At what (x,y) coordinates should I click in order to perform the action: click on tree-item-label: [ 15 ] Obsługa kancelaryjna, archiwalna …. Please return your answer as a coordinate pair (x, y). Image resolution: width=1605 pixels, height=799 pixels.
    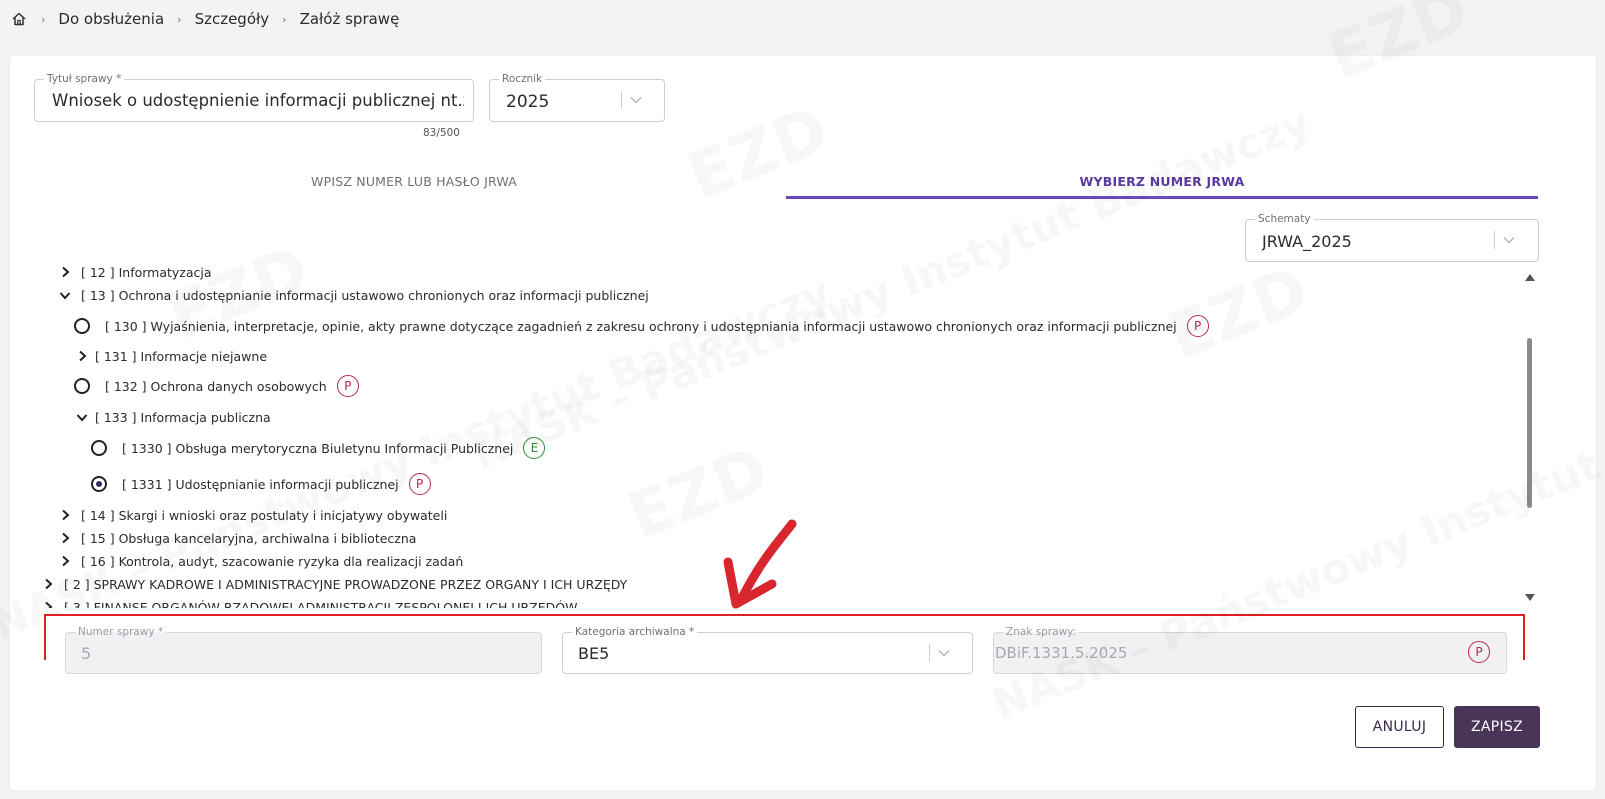
    Looking at the image, I should click on (249, 538).